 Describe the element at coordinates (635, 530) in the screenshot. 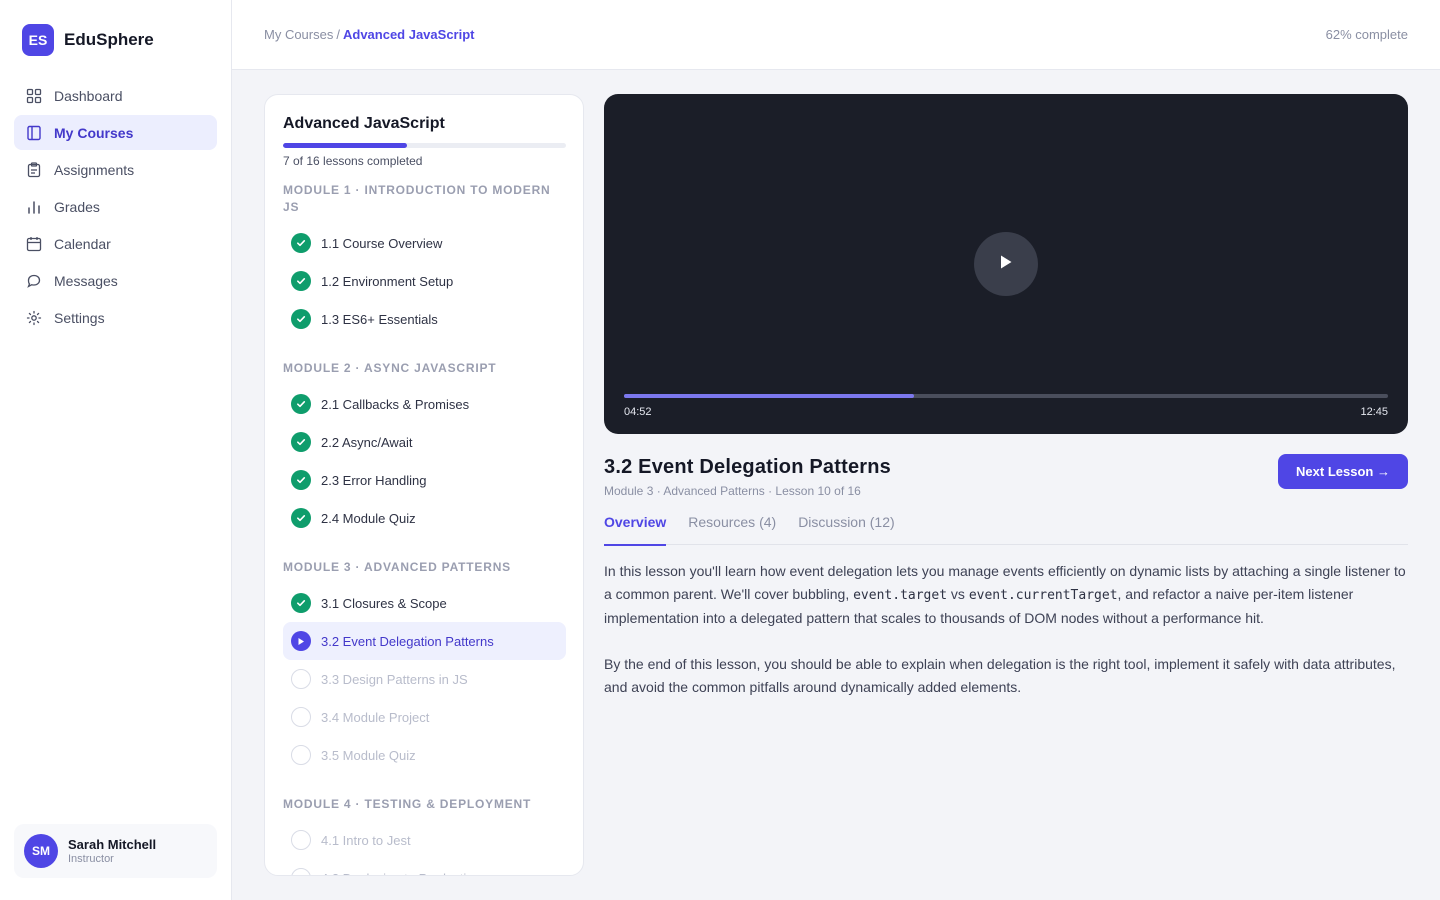

I see `tab-overview: Overview` at that location.